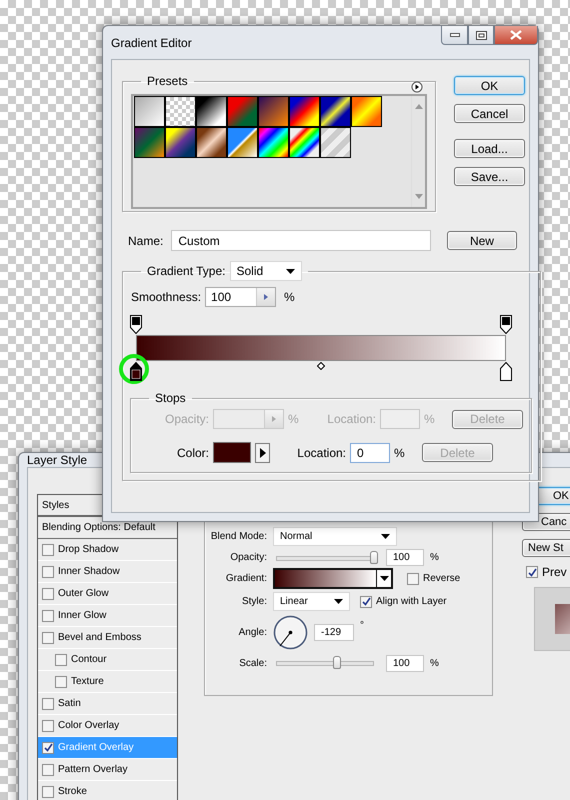 Image resolution: width=570 pixels, height=800 pixels. I want to click on minimize-button, so click(454, 35).